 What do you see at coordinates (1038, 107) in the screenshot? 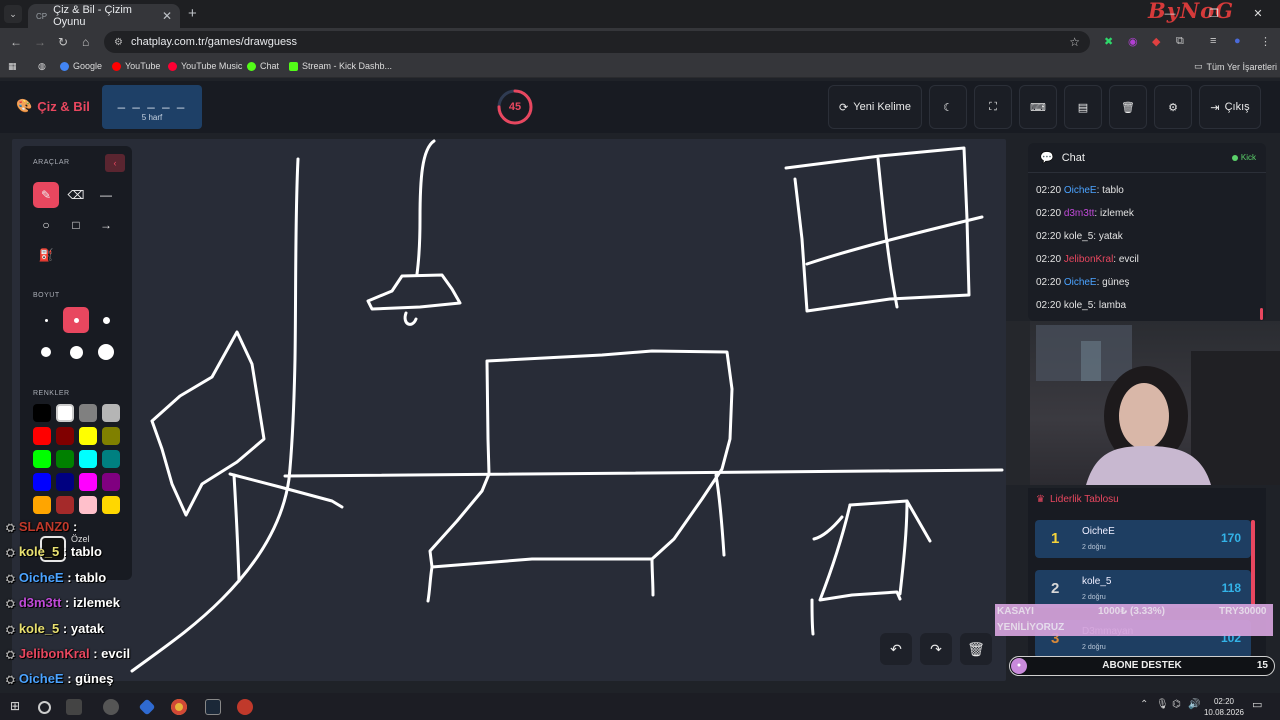
I see `keyboard-button: ⌨` at bounding box center [1038, 107].